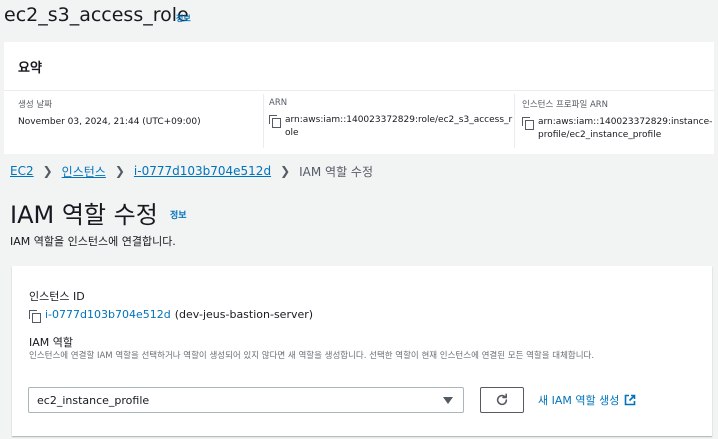  I want to click on breadcrumb-current: IAM 역할 수정, so click(336, 171).